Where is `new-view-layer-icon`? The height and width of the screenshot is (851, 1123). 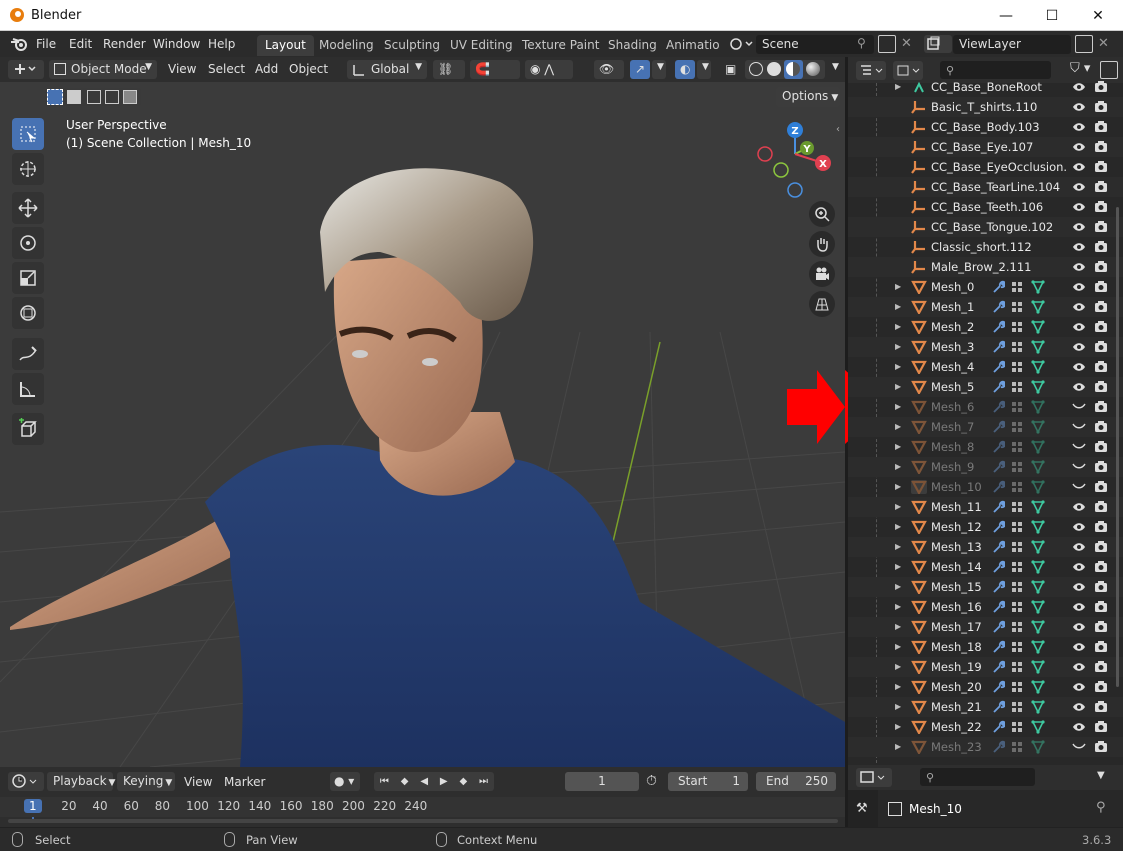 new-view-layer-icon is located at coordinates (1084, 44).